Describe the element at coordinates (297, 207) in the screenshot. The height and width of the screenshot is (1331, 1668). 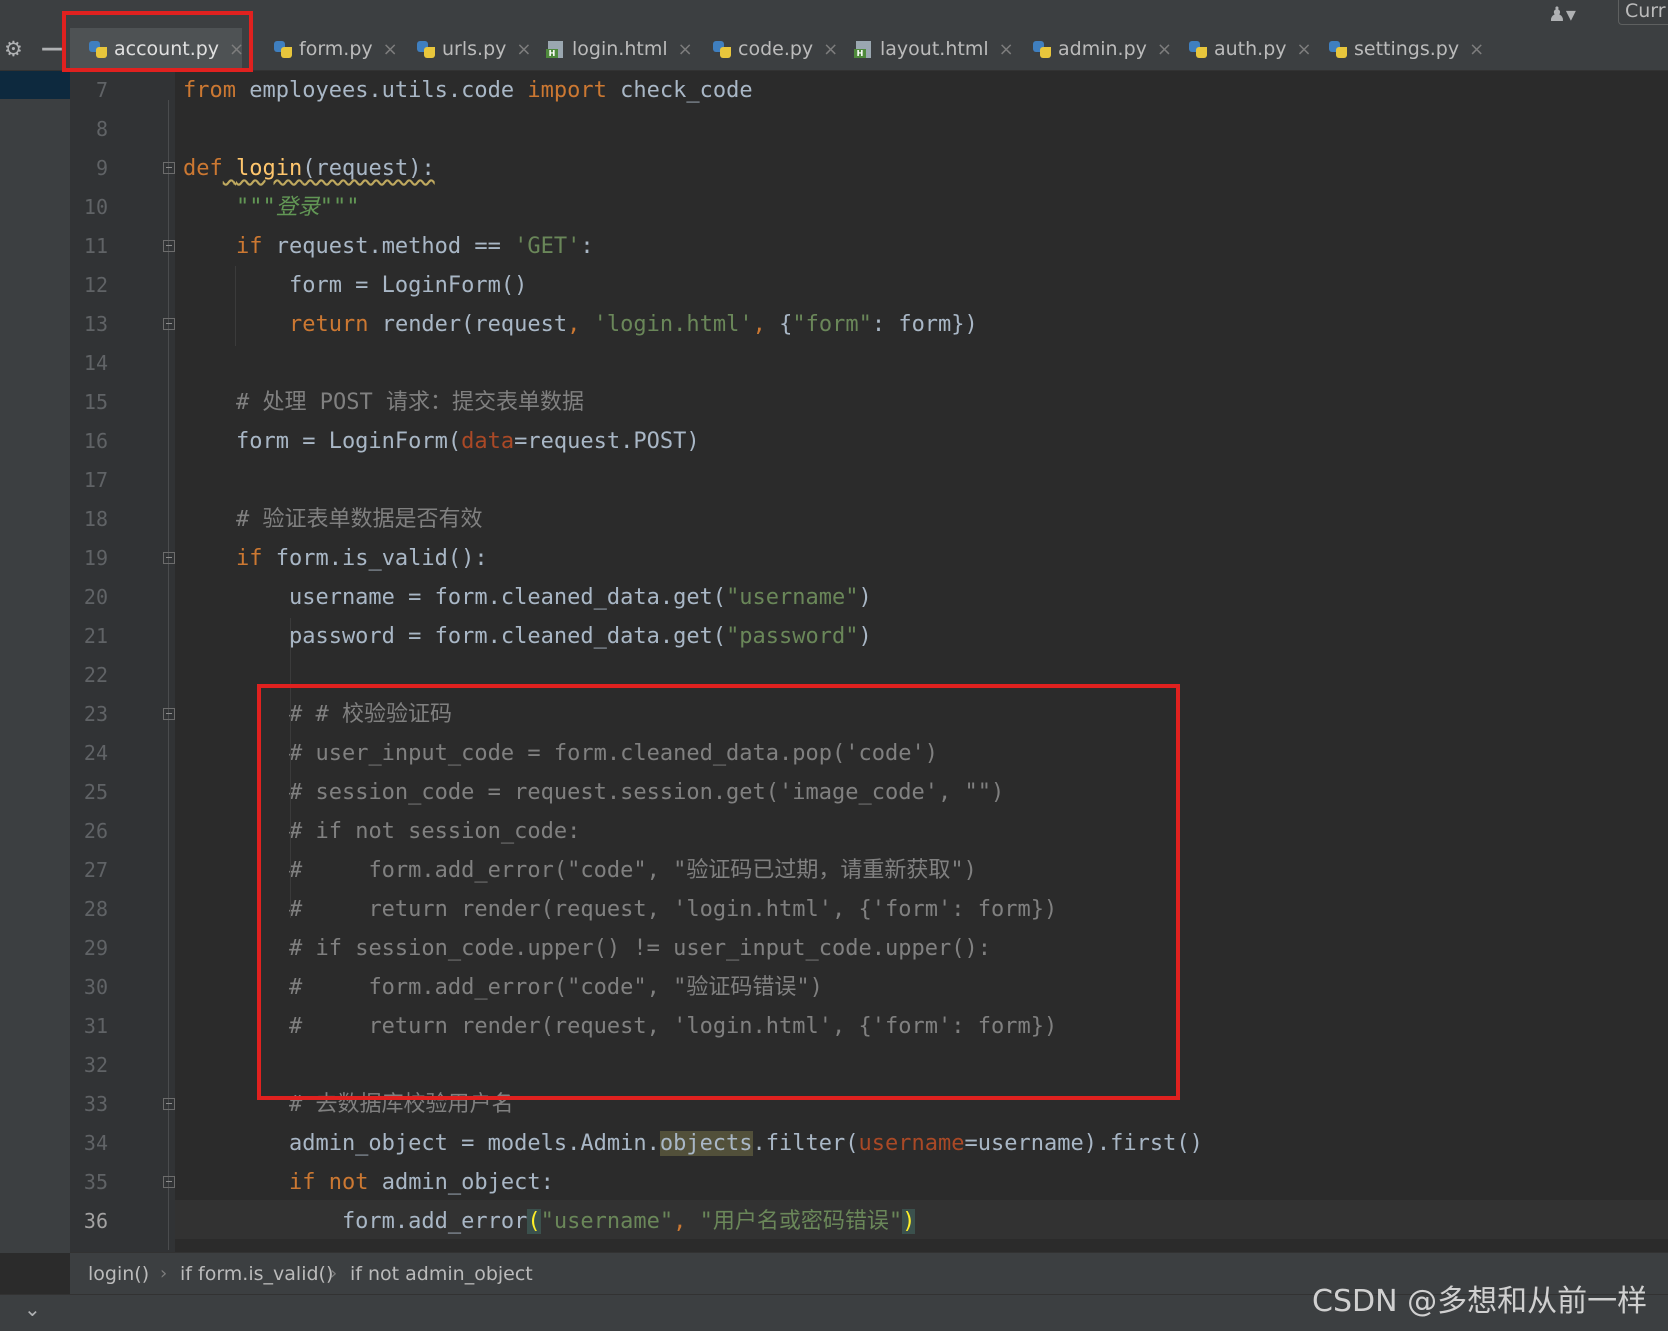
I see `code-token: """登录"""` at that location.